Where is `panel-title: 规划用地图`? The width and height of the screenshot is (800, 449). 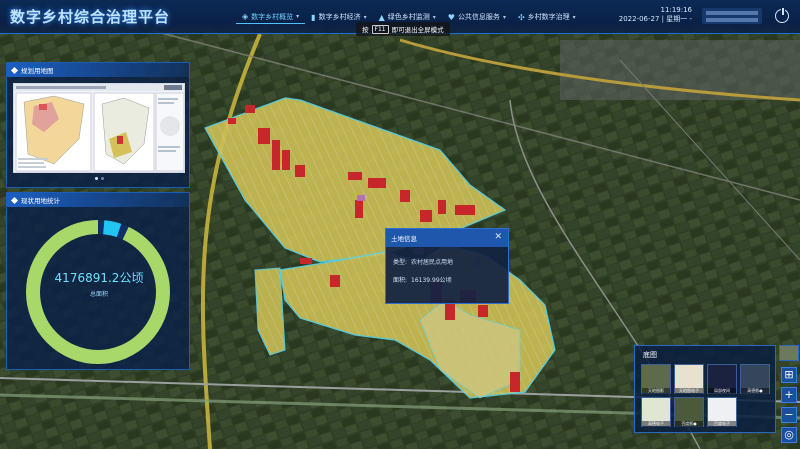
panel-title: 规划用地图 is located at coordinates (37, 71).